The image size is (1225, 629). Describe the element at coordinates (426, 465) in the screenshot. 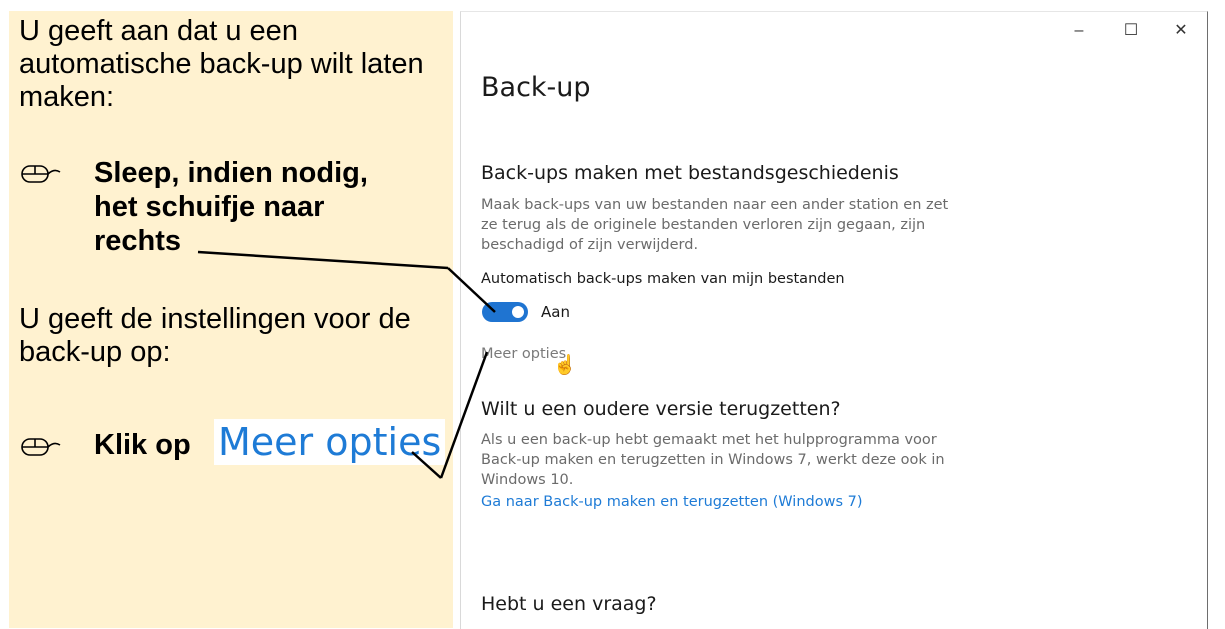

I see `callout-line-meer-lower` at that location.